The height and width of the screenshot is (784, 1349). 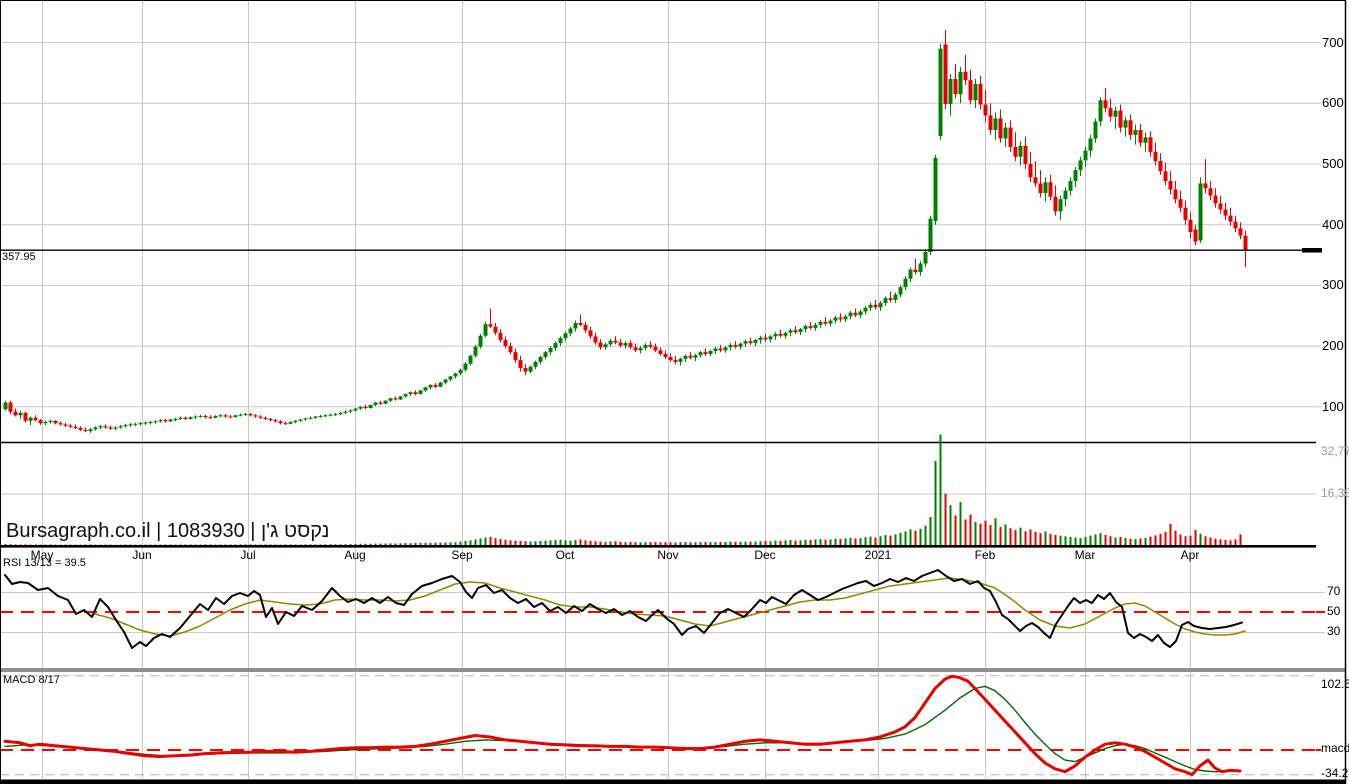 What do you see at coordinates (462, 555) in the screenshot?
I see `month-label: Sep` at bounding box center [462, 555].